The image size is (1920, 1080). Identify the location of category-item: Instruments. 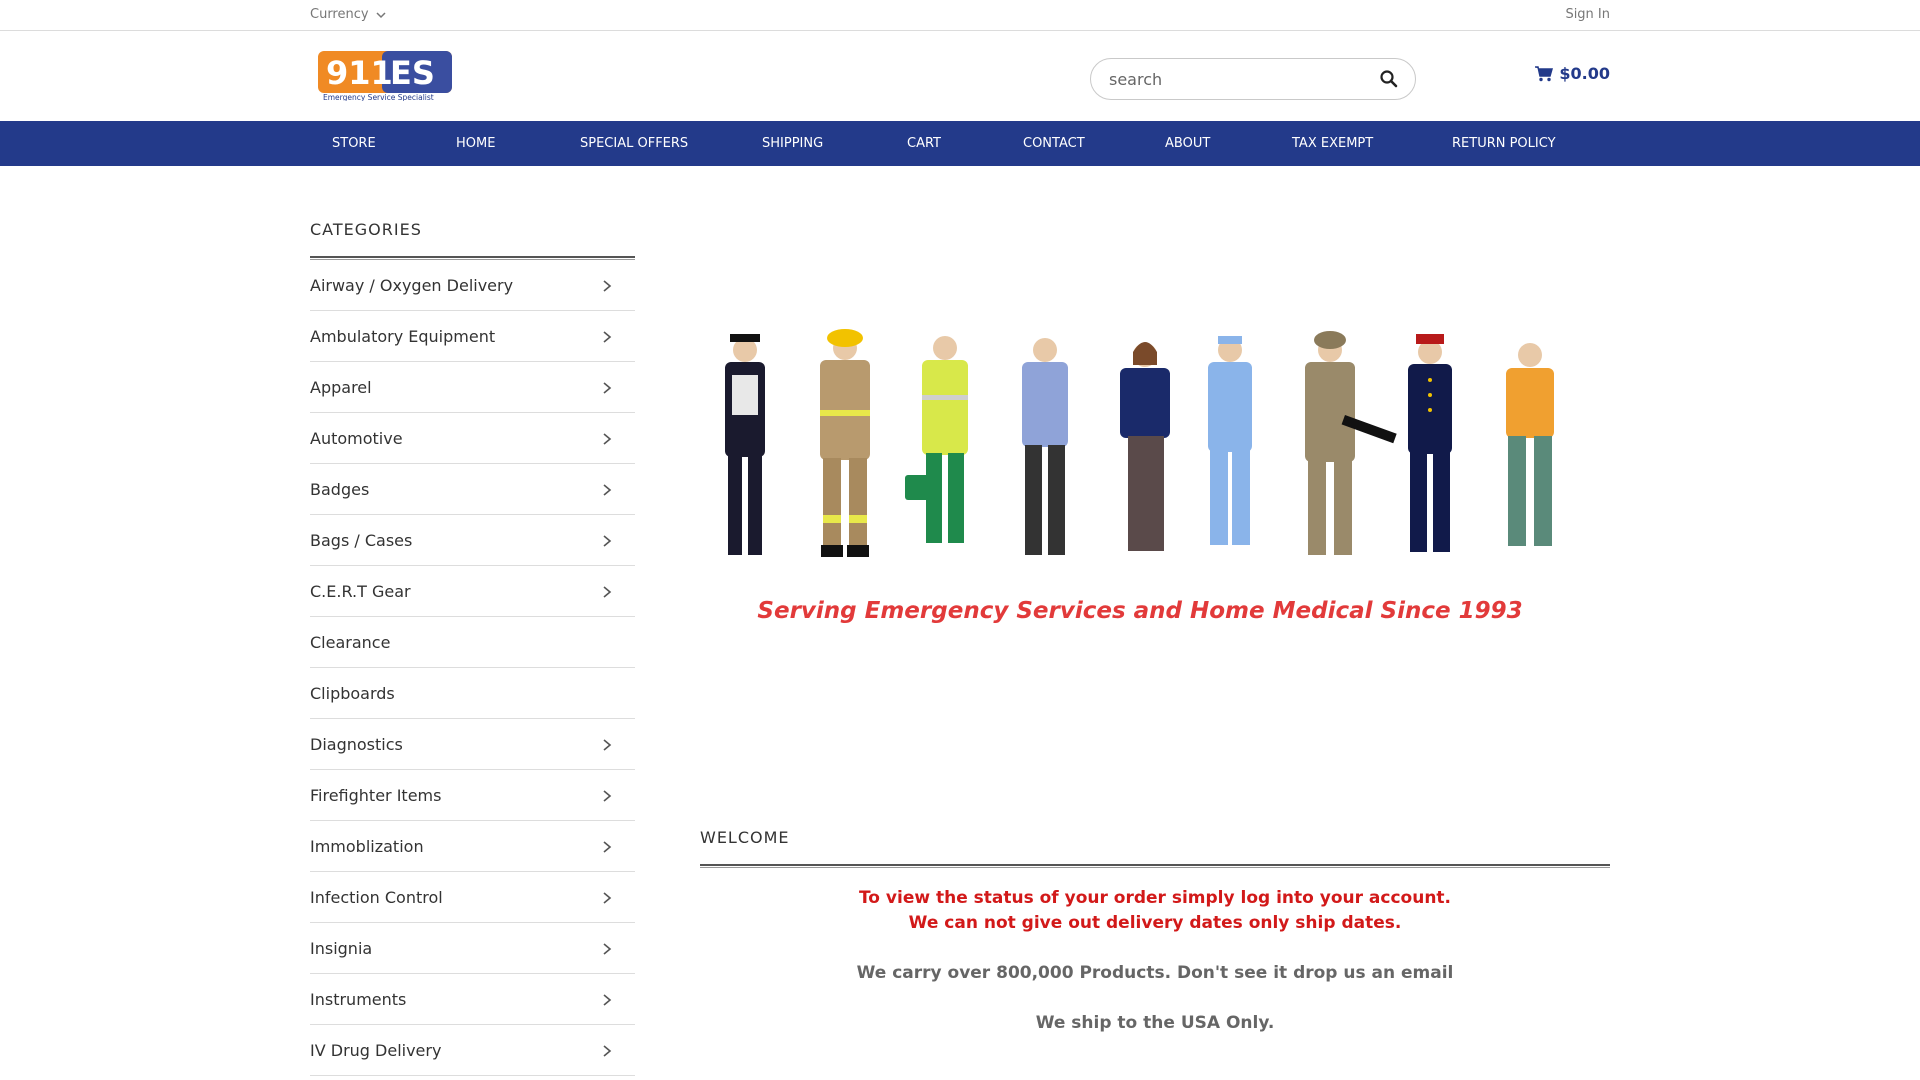
(472, 999).